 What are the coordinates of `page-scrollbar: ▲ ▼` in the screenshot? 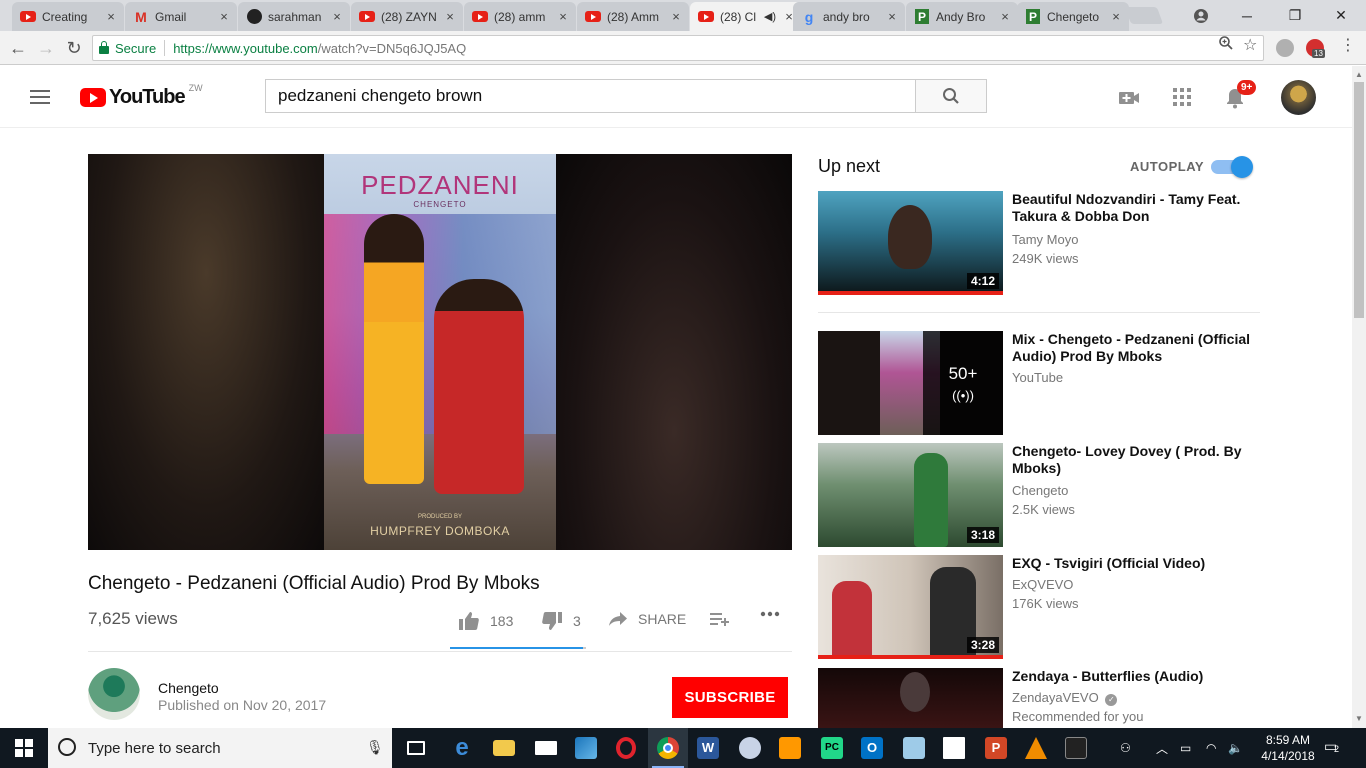 It's located at (1359, 397).